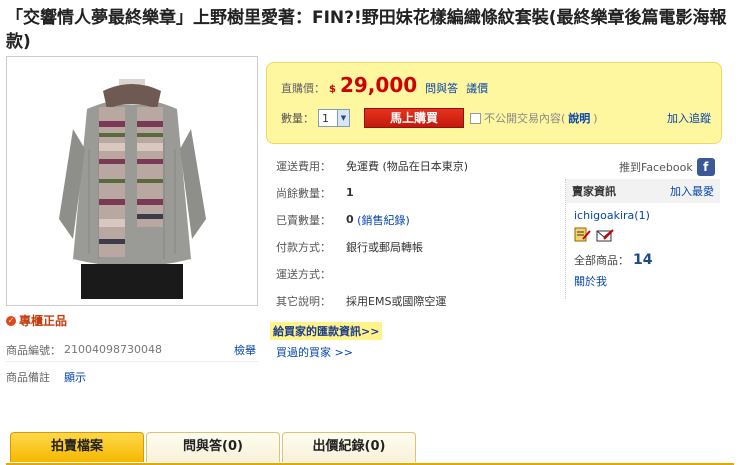  Describe the element at coordinates (605, 235) in the screenshot. I see `verified-mail-icon` at that location.